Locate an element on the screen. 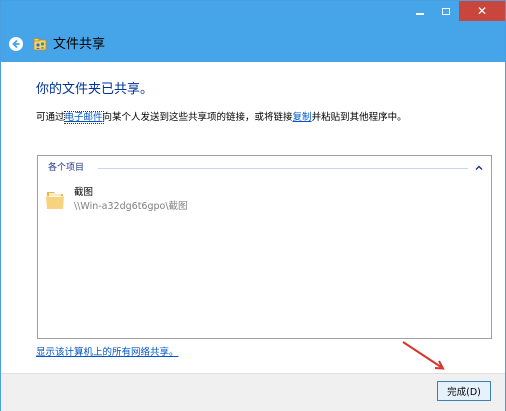 This screenshot has height=411, width=506. maximize-button is located at coordinates (446, 11).